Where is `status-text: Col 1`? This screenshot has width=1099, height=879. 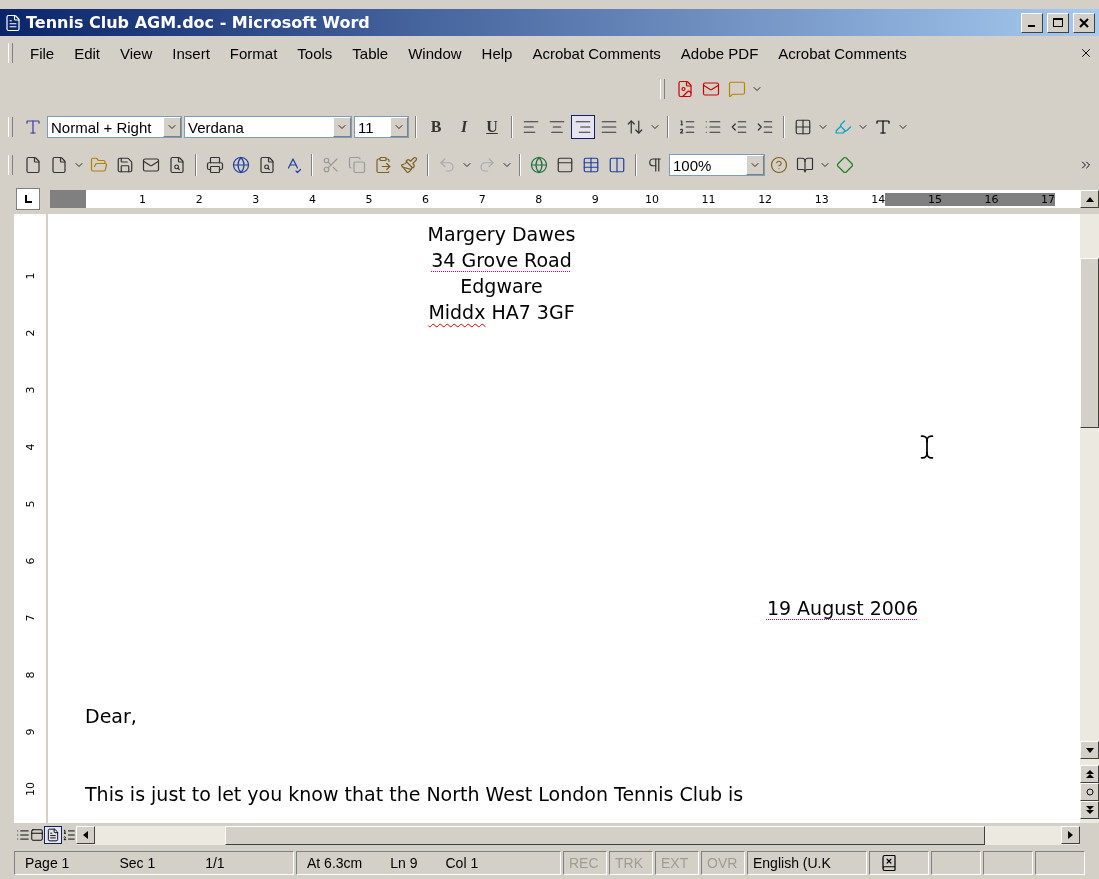
status-text: Col 1 is located at coordinates (462, 863).